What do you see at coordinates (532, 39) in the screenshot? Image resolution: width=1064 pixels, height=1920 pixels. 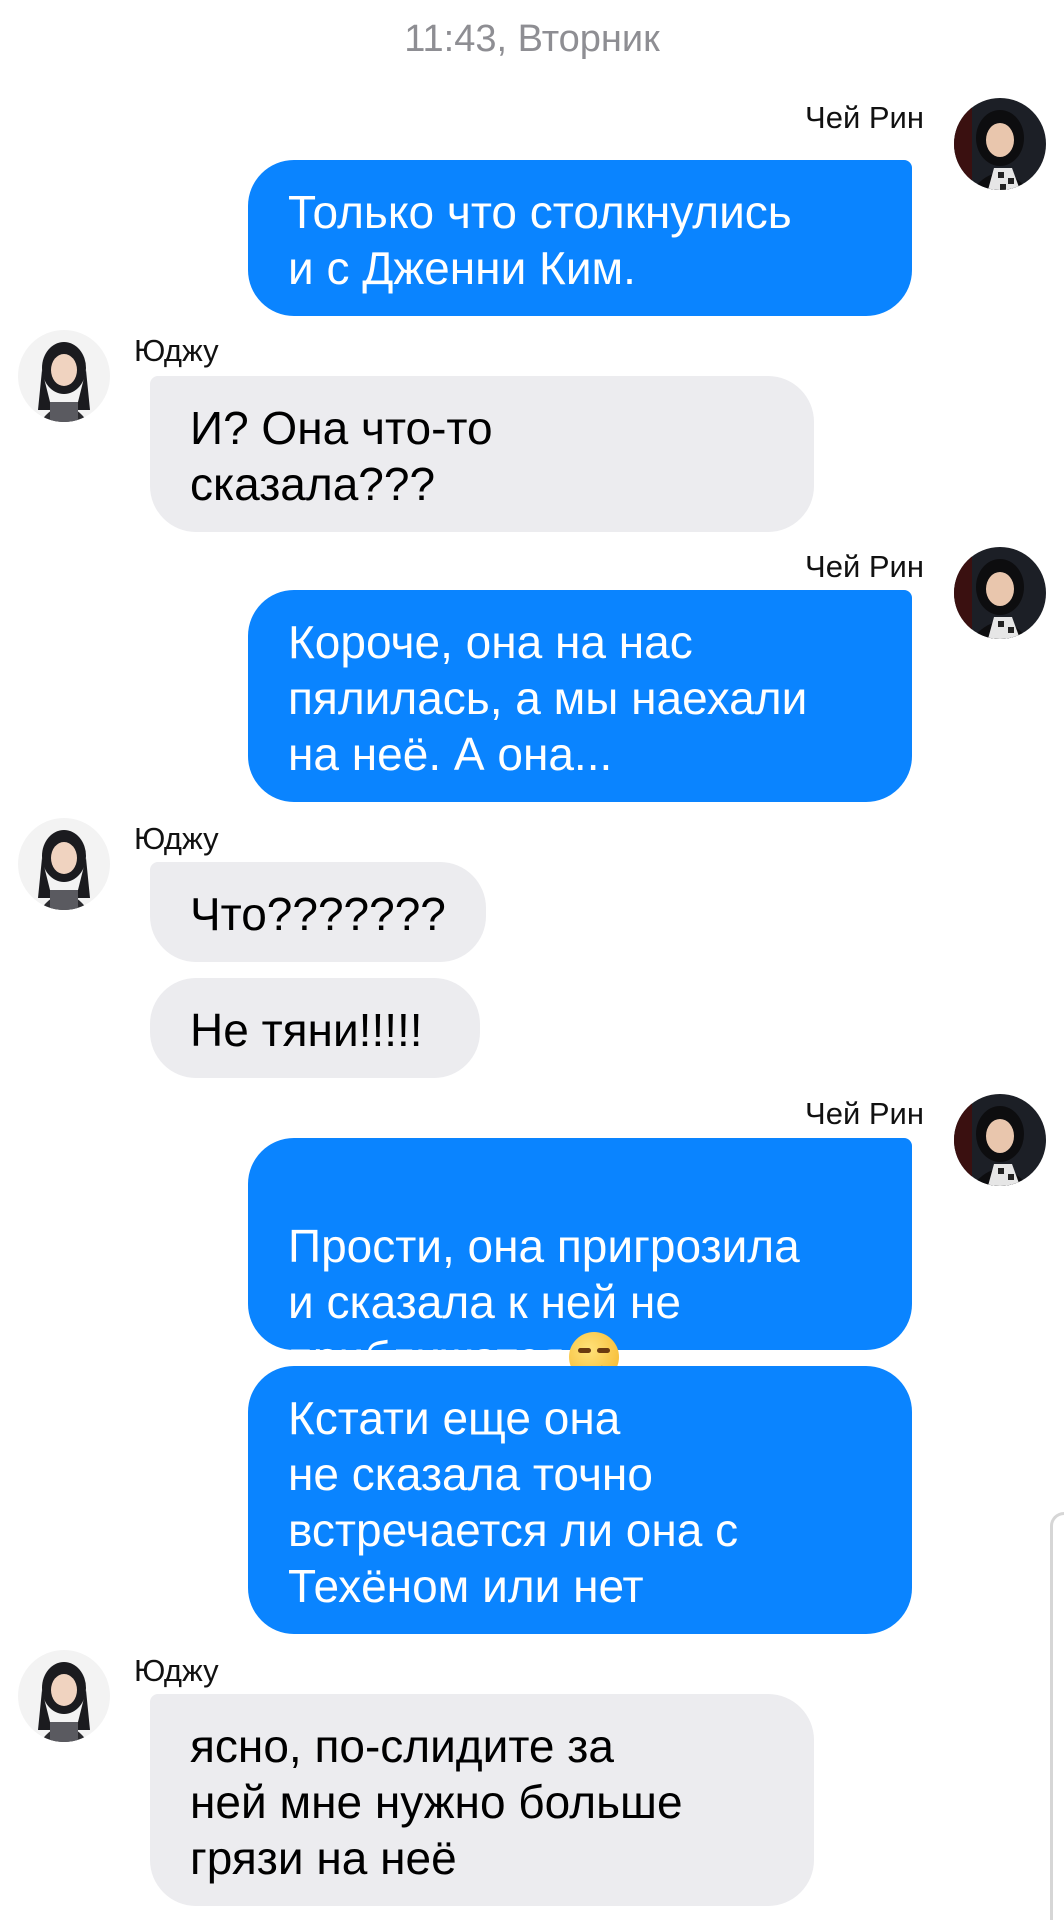 I see `chat-timestamp: 11:43, Вторник` at bounding box center [532, 39].